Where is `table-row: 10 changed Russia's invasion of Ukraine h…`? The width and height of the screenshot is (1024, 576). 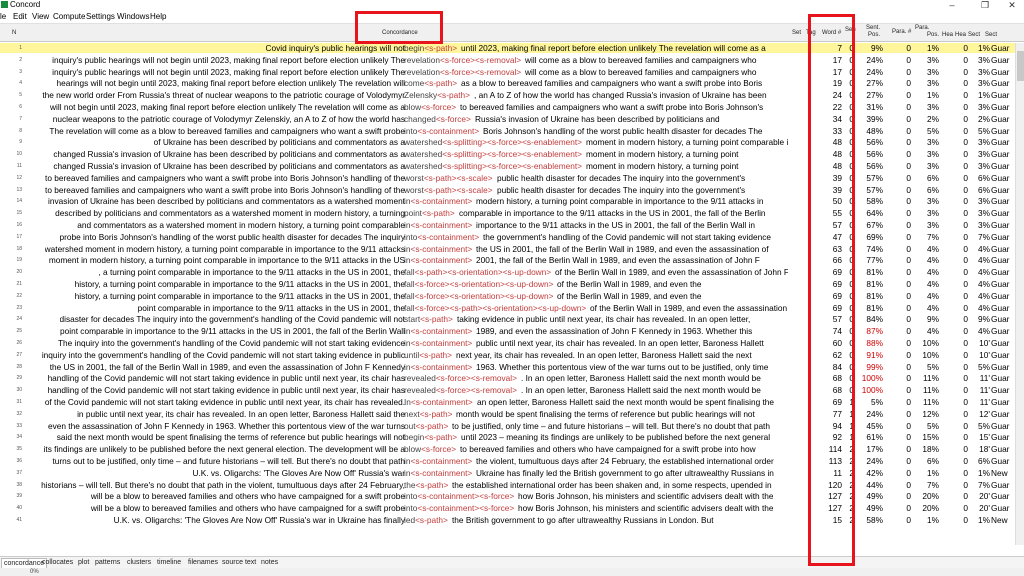
table-row: 10 changed Russia's invasion of Ukraine h… is located at coordinates (512, 154).